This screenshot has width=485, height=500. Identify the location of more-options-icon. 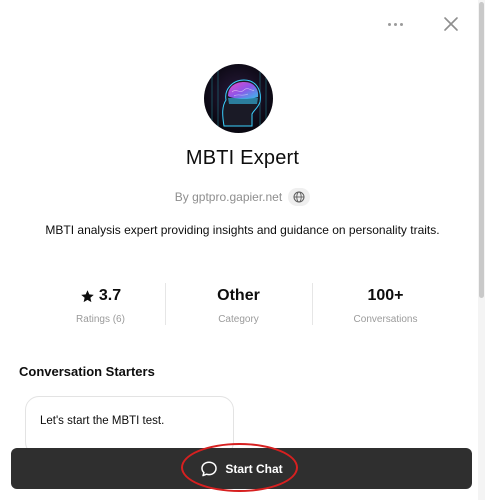
(389, 24).